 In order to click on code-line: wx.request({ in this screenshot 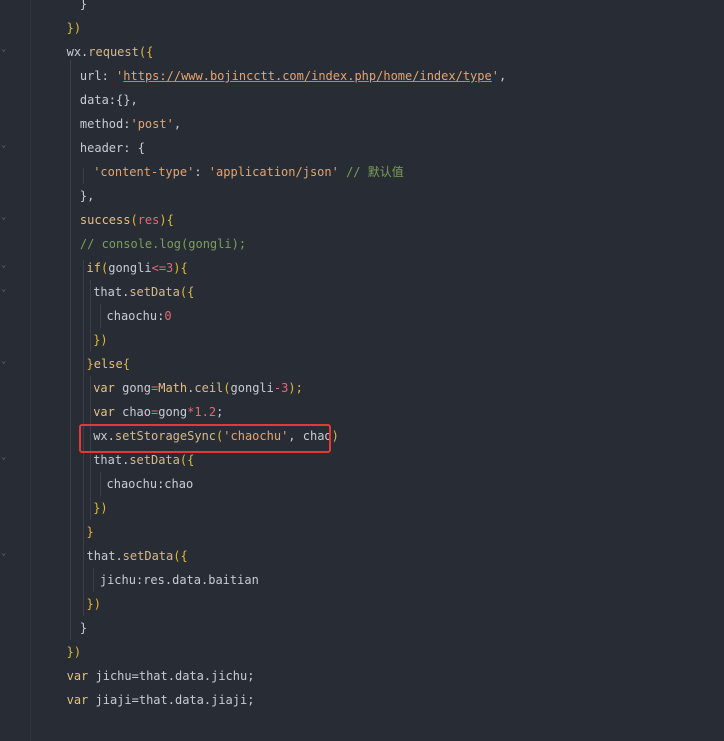, I will do `click(110, 52)`.